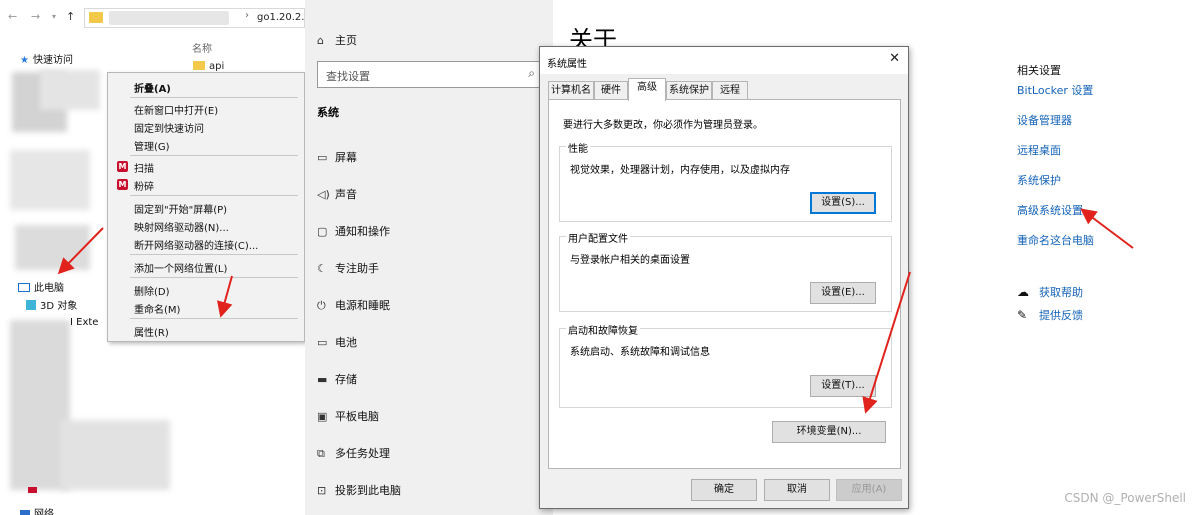  I want to click on group-description: 视觉效果，处理器计划，内存使用，以及虚拟内存, so click(680, 170).